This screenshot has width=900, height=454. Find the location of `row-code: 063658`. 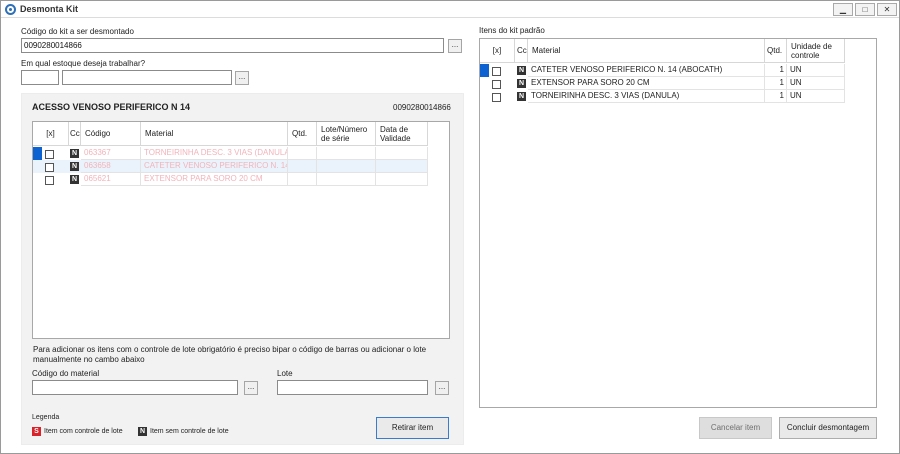

row-code: 063658 is located at coordinates (111, 166).